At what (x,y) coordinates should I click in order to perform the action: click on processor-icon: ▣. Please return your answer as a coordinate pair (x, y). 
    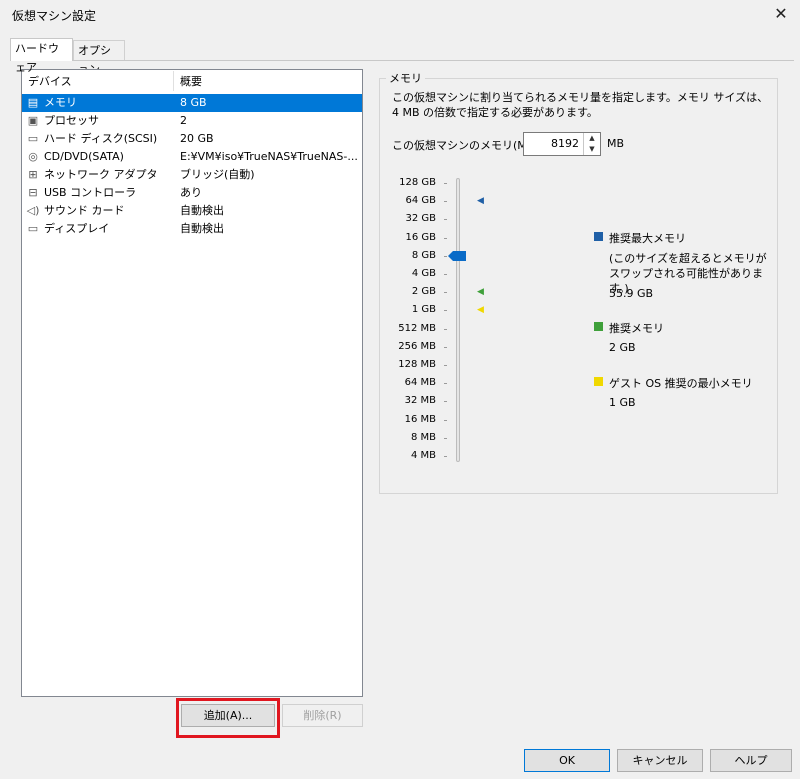
    Looking at the image, I should click on (33, 120).